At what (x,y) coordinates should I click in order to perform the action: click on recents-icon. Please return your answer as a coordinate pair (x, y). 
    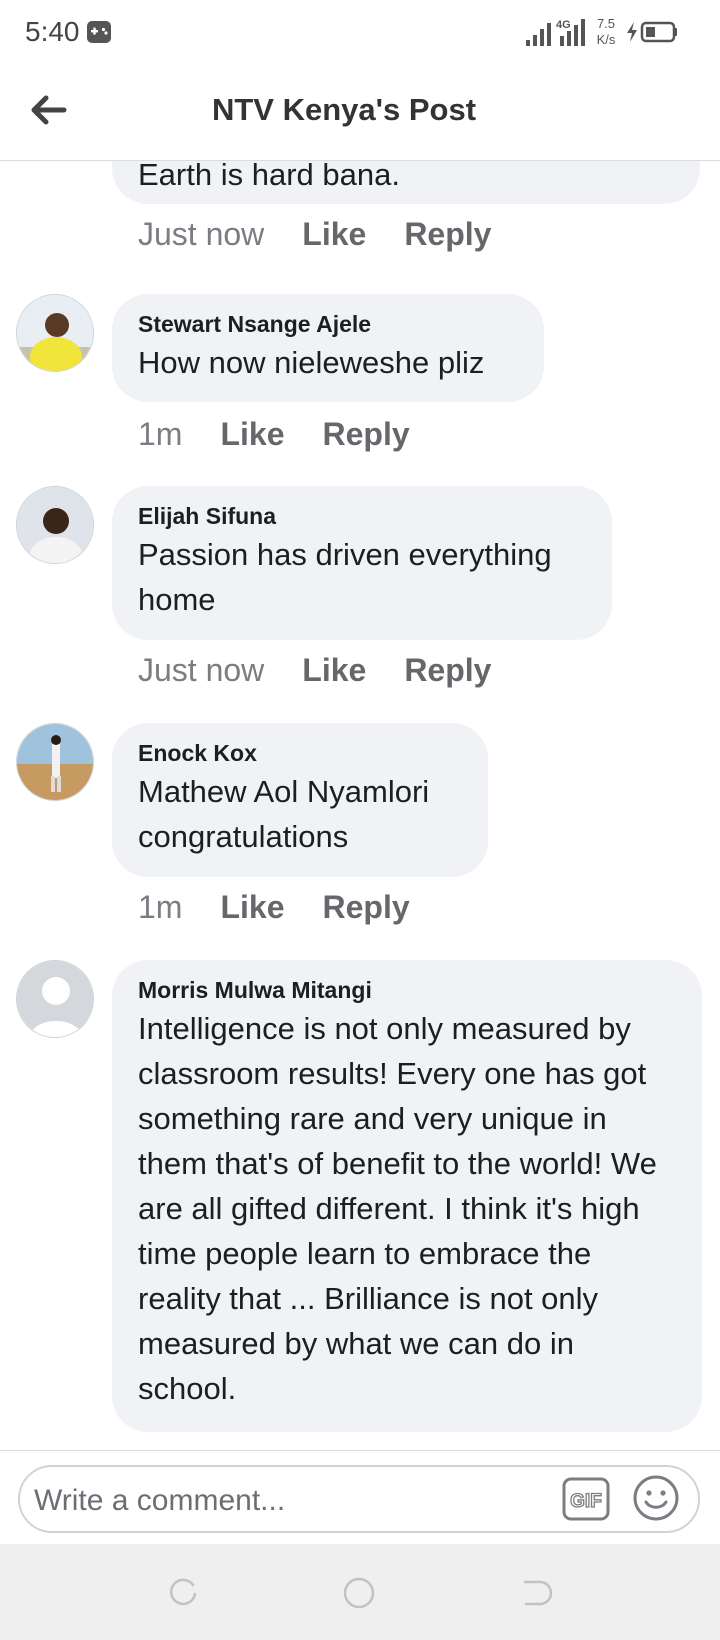
    Looking at the image, I should click on (183, 1593).